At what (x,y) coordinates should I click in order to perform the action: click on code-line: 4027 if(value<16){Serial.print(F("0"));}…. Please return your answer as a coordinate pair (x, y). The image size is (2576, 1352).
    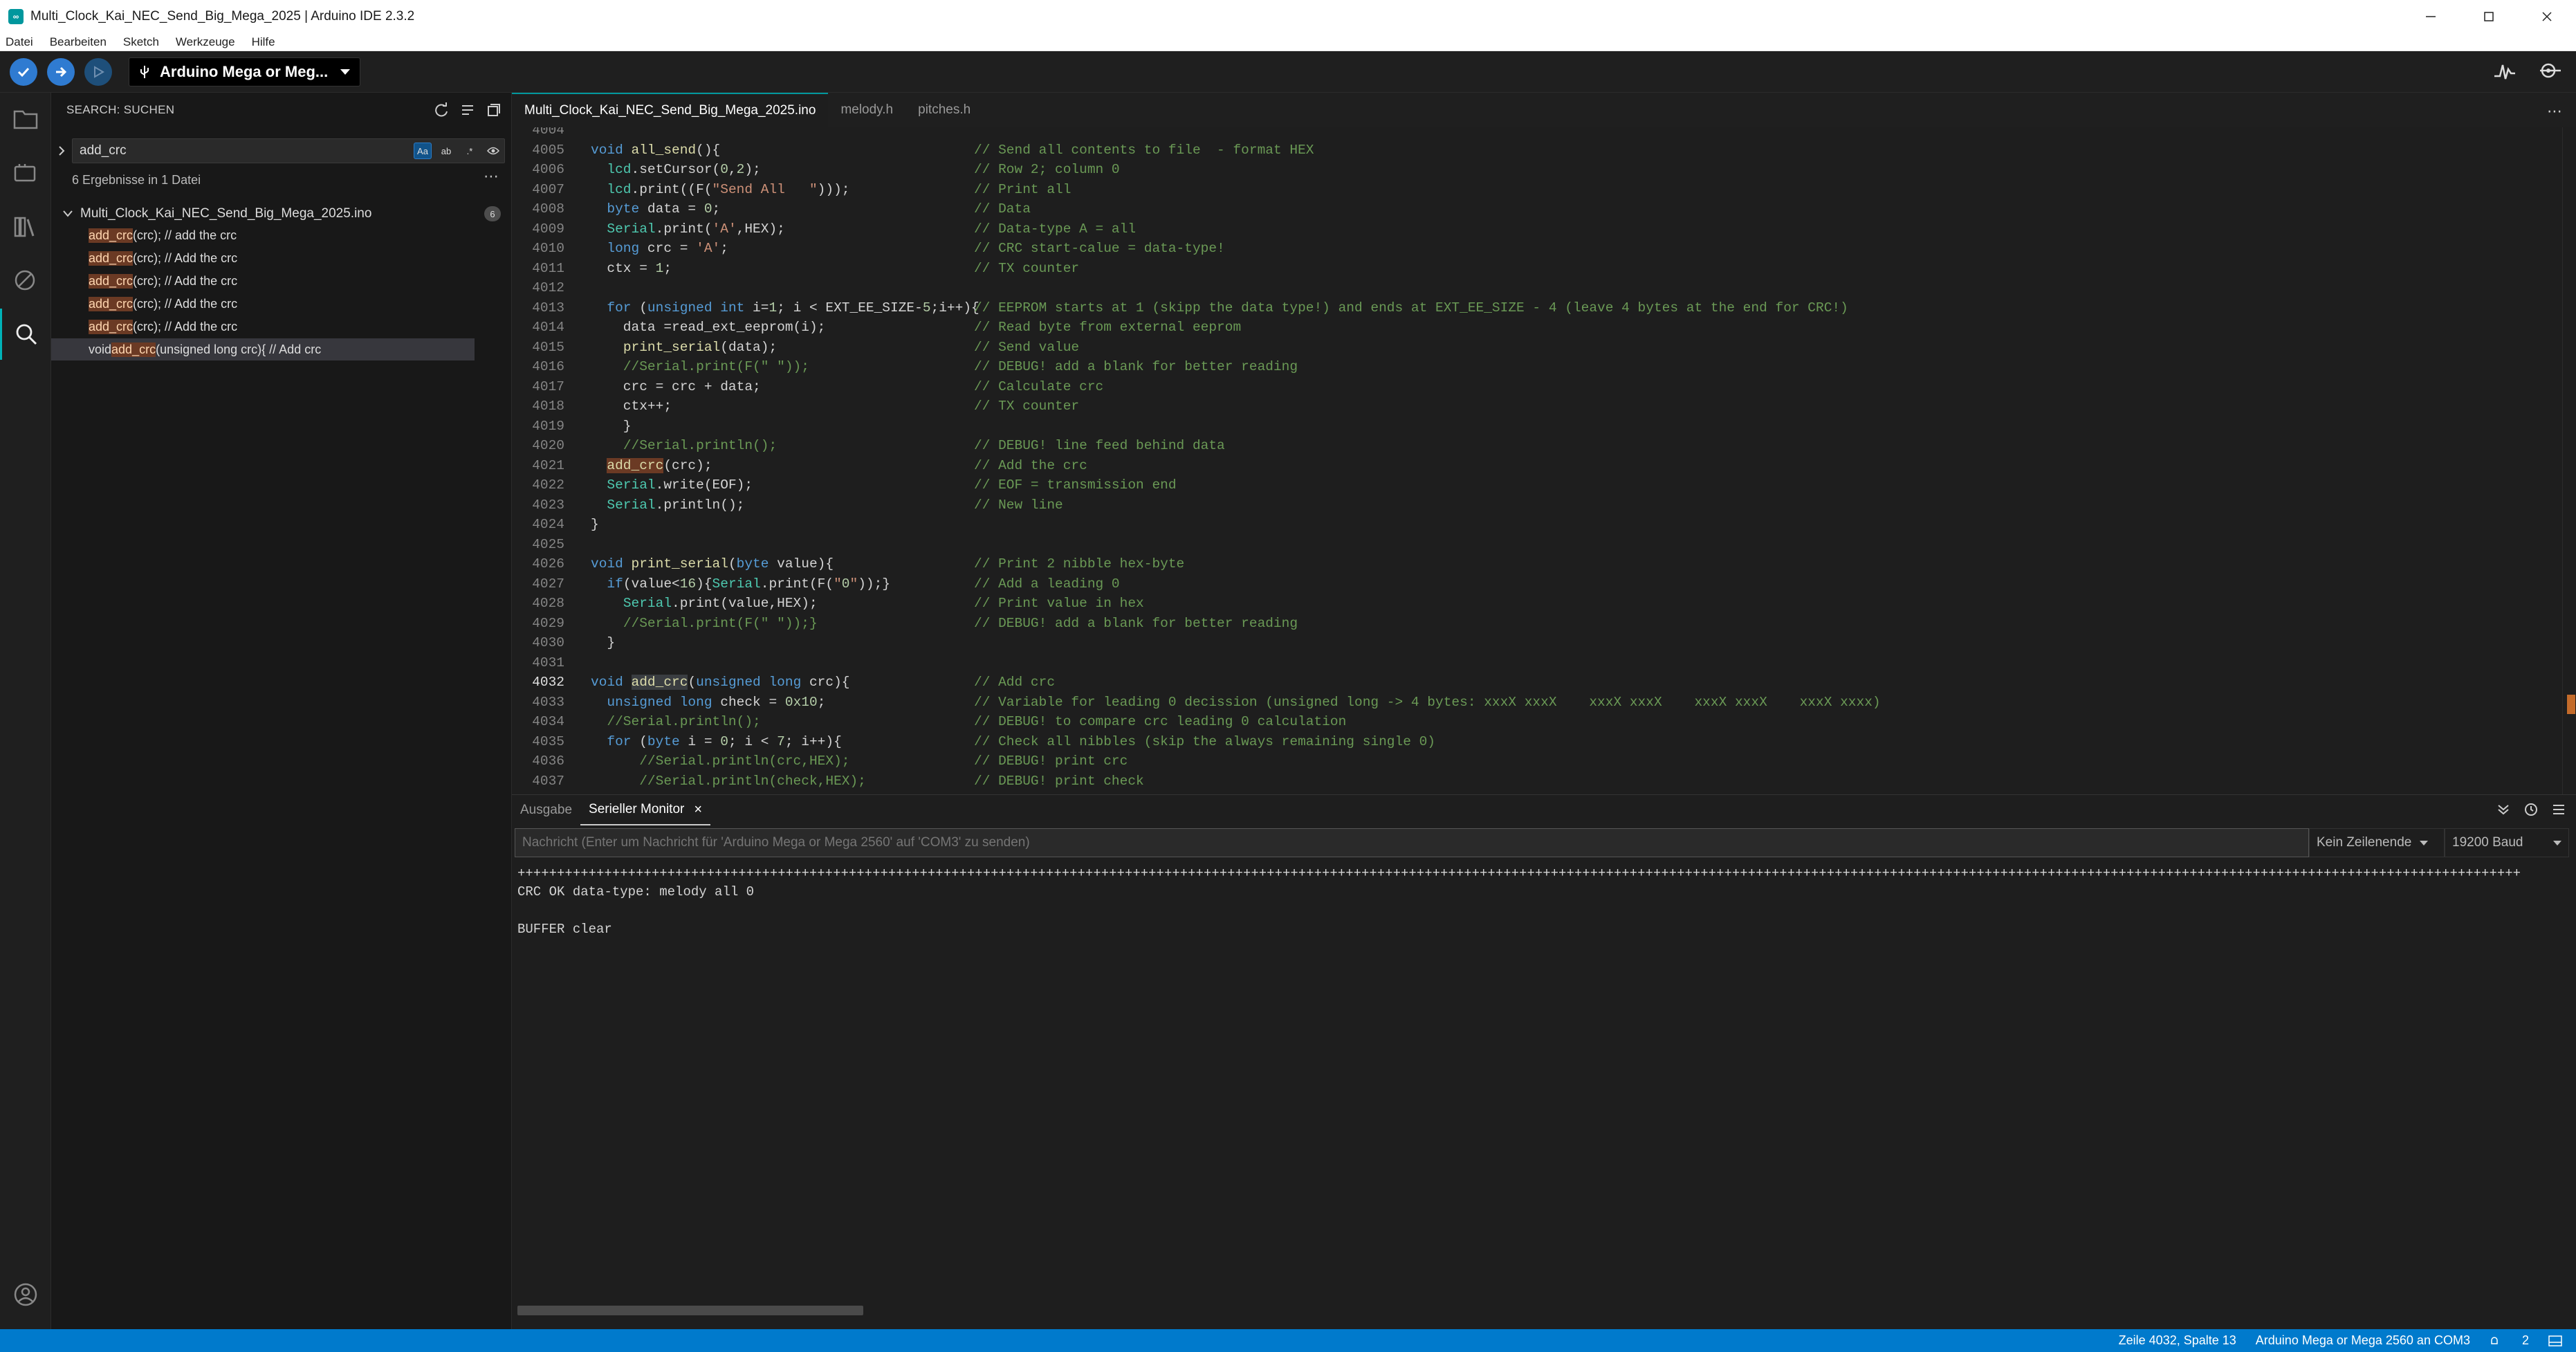
    Looking at the image, I should click on (1544, 584).